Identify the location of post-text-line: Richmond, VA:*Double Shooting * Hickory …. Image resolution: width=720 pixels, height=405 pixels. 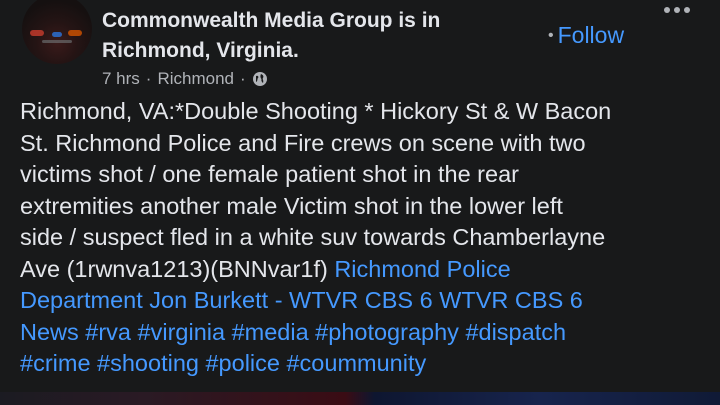
(365, 112).